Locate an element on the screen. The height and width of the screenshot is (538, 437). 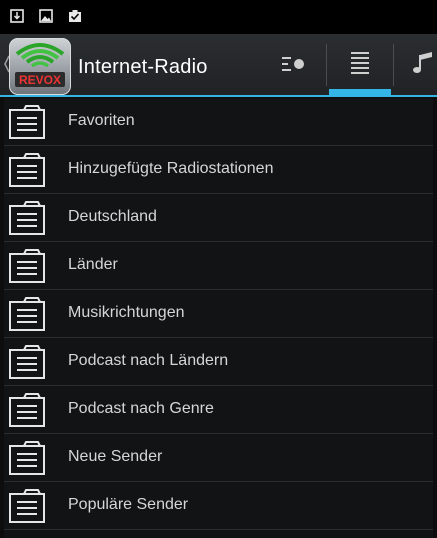
list-item-favoriten: Favoriten is located at coordinates (218, 122).